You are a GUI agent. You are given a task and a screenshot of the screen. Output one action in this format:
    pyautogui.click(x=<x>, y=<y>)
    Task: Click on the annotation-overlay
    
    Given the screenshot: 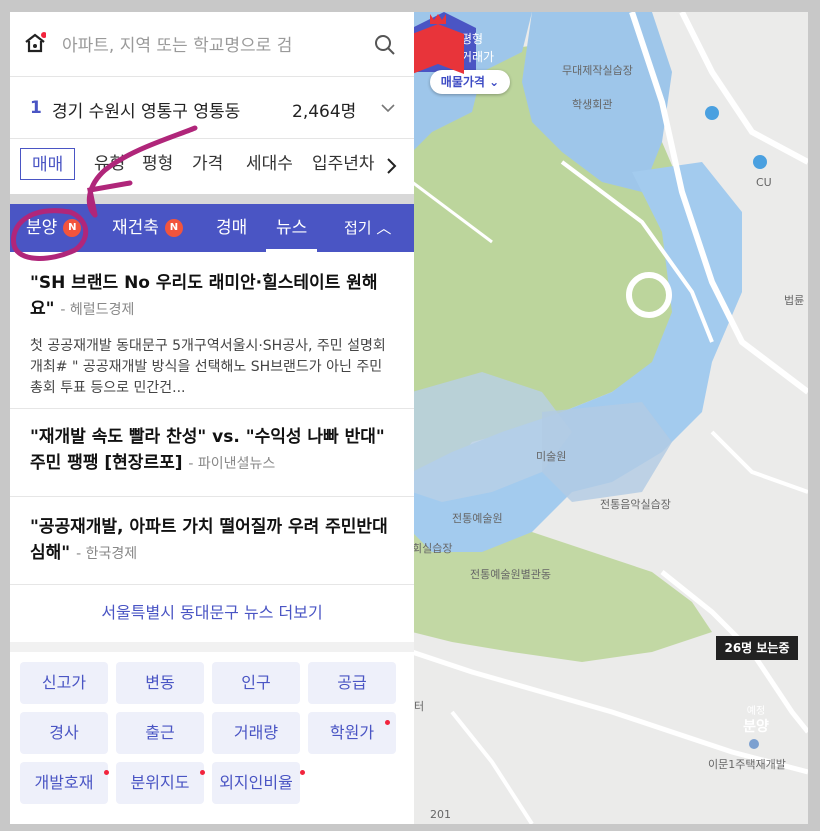 What is the action you would take?
    pyautogui.click(x=104, y=193)
    